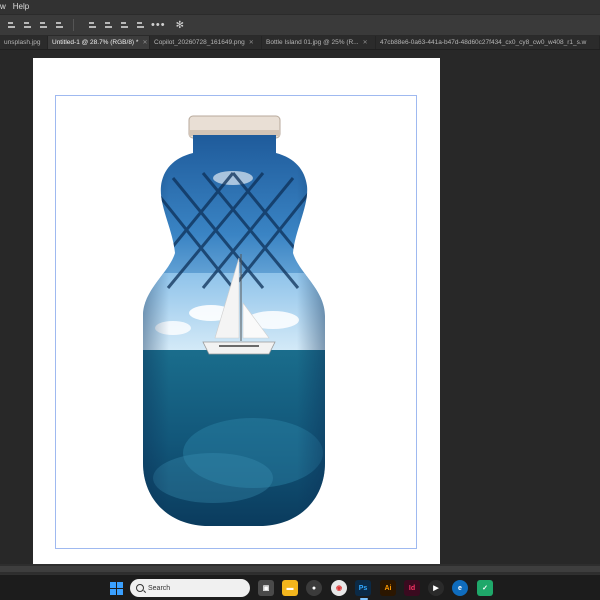 This screenshot has height=600, width=600. I want to click on taskbar-search: Search, so click(190, 588).